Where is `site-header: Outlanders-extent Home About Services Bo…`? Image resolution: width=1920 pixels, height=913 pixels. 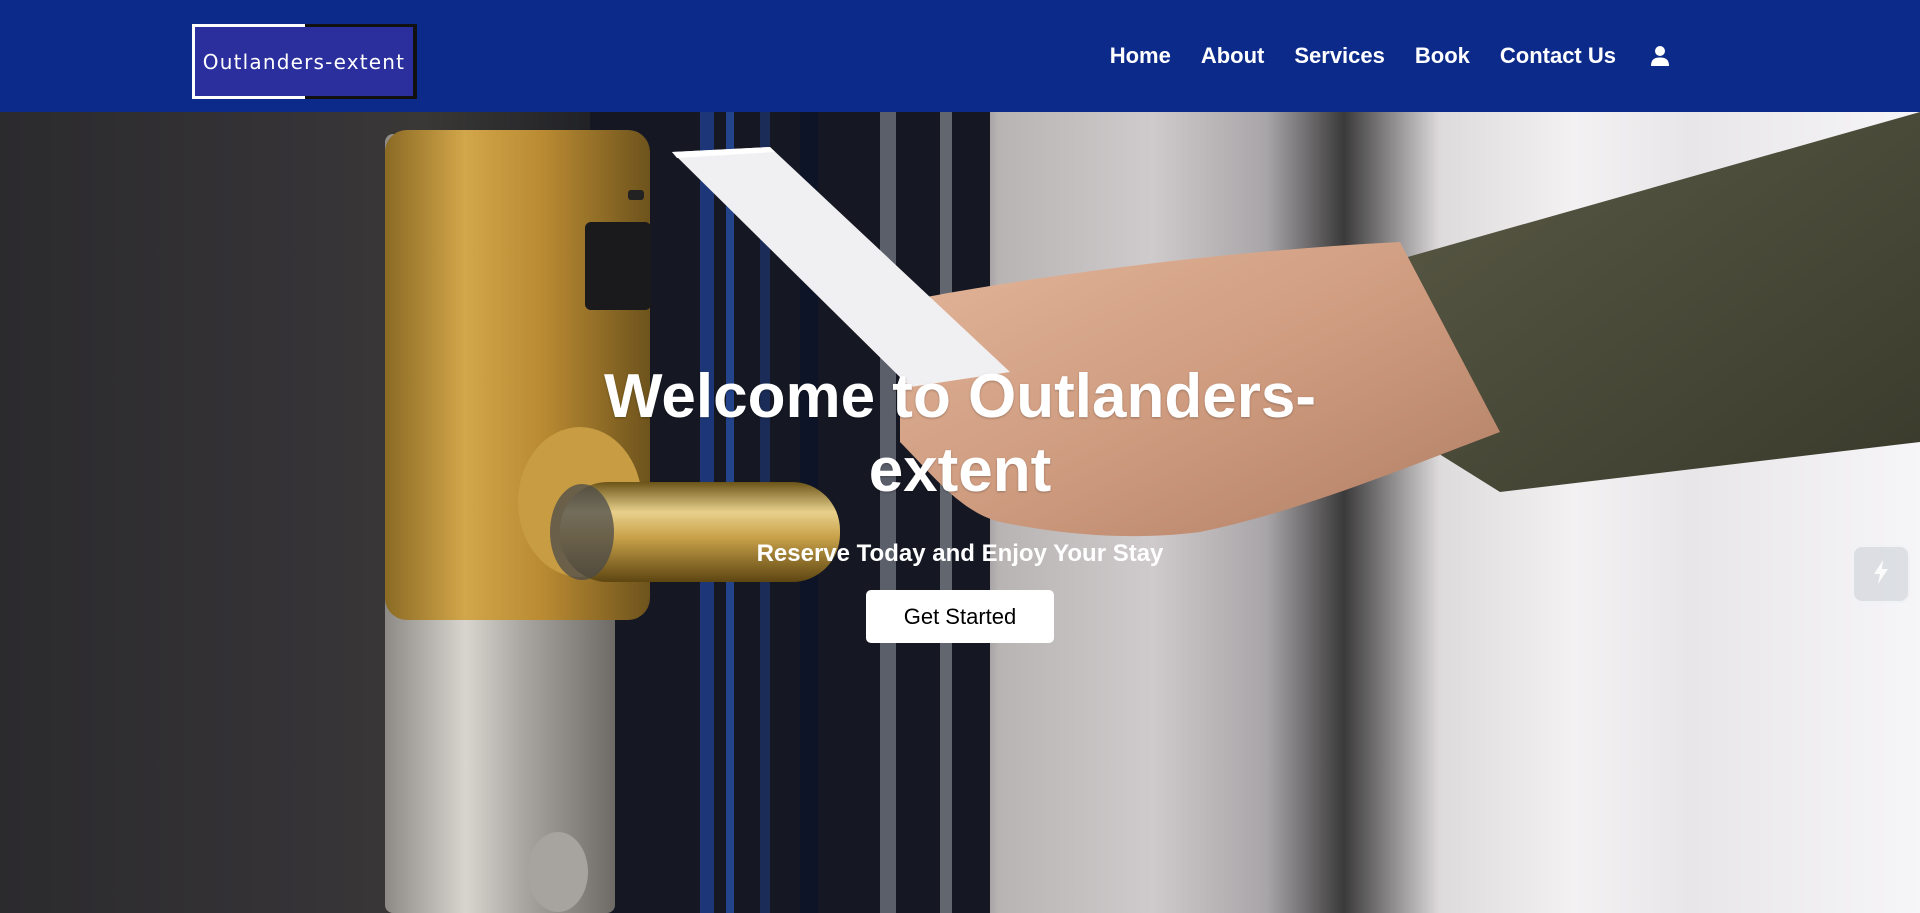 site-header: Outlanders-extent Home About Services Bo… is located at coordinates (960, 56).